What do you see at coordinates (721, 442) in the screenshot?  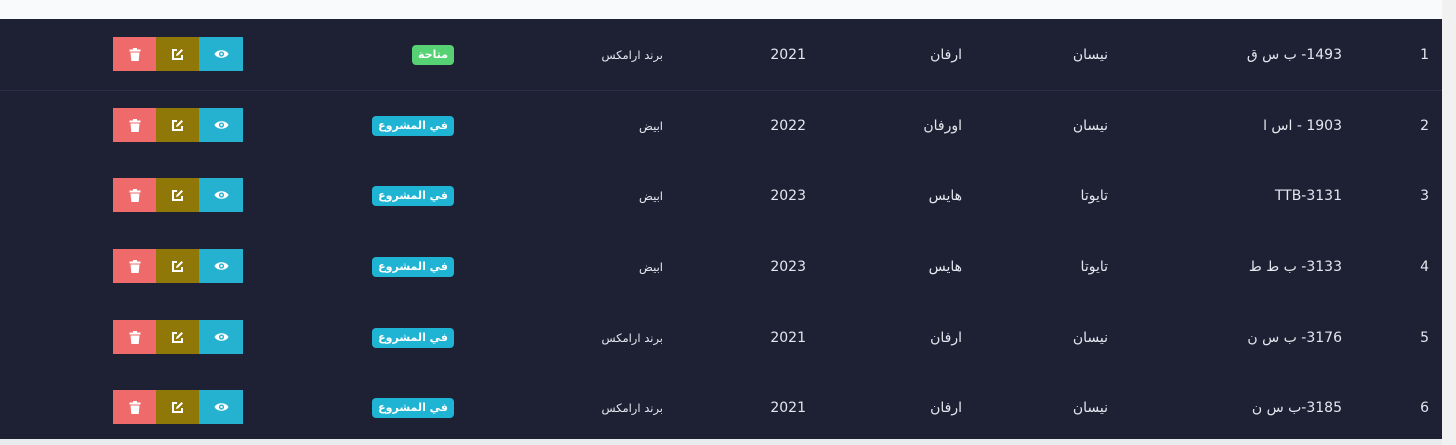 I see `table-bottom-edge` at bounding box center [721, 442].